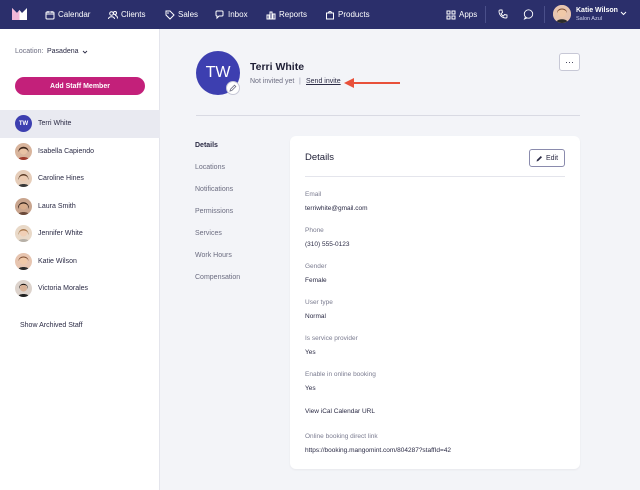 The width and height of the screenshot is (640, 490). I want to click on nav-sales-label: Sales, so click(188, 14).